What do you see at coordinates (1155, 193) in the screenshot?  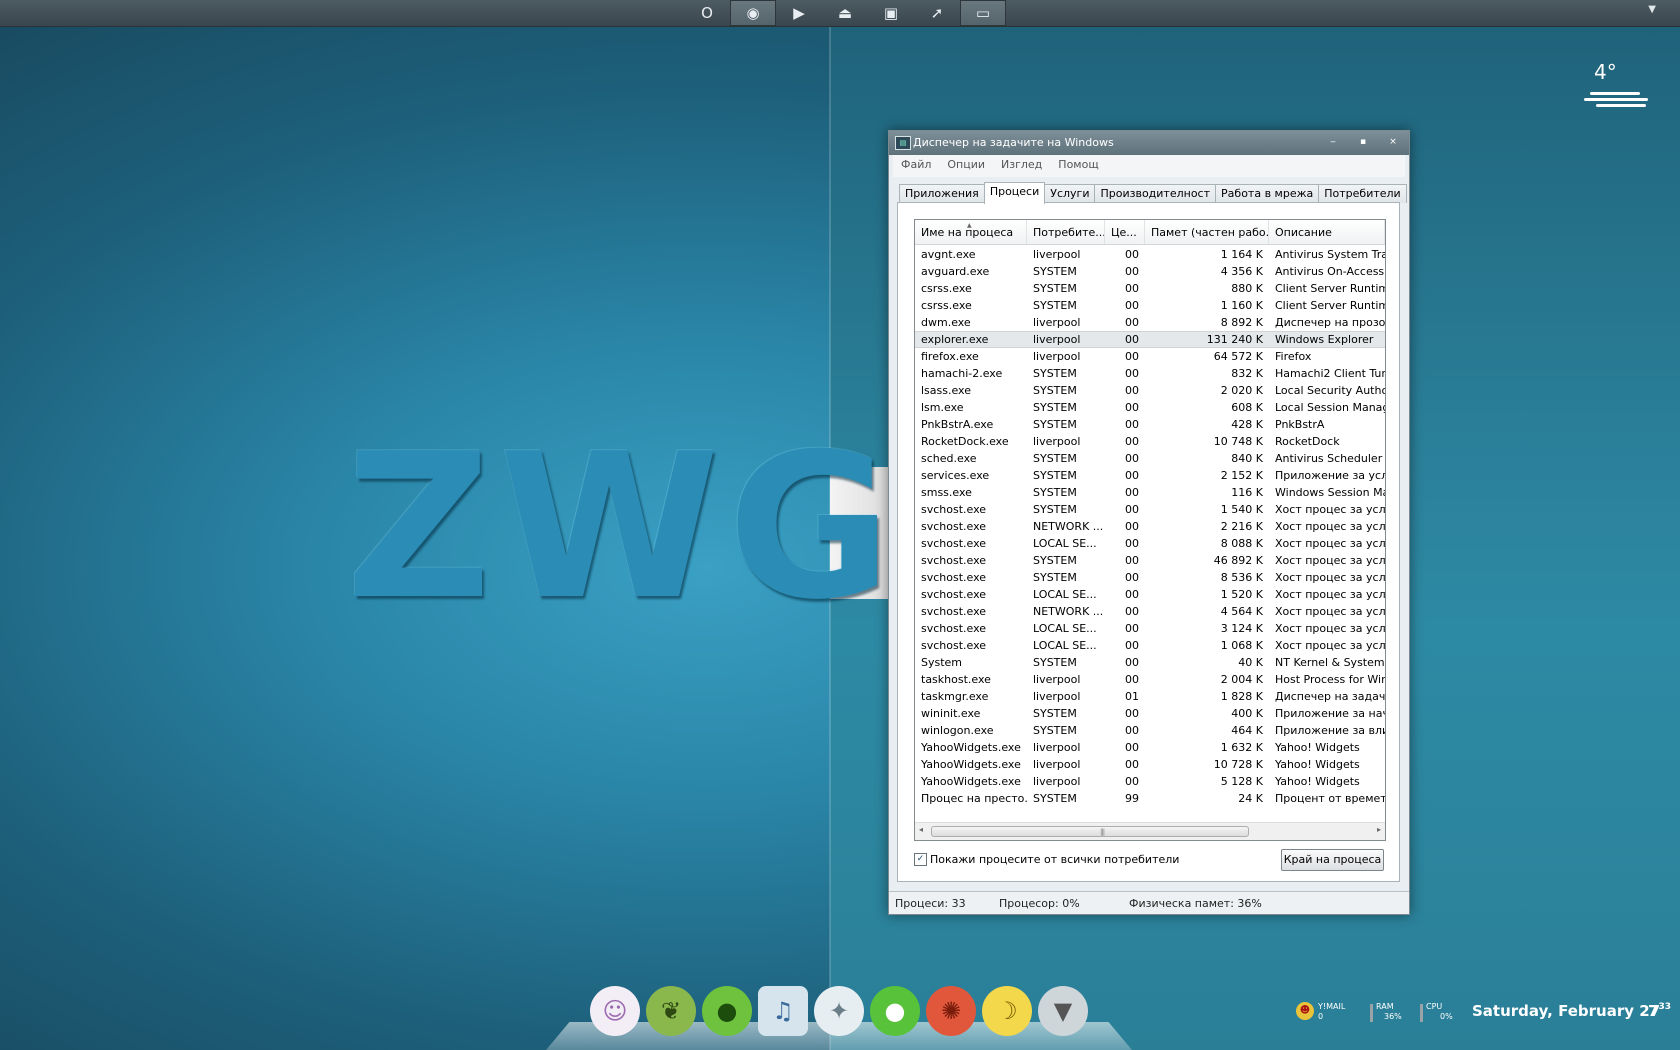 I see `tab-performance: Производителност` at bounding box center [1155, 193].